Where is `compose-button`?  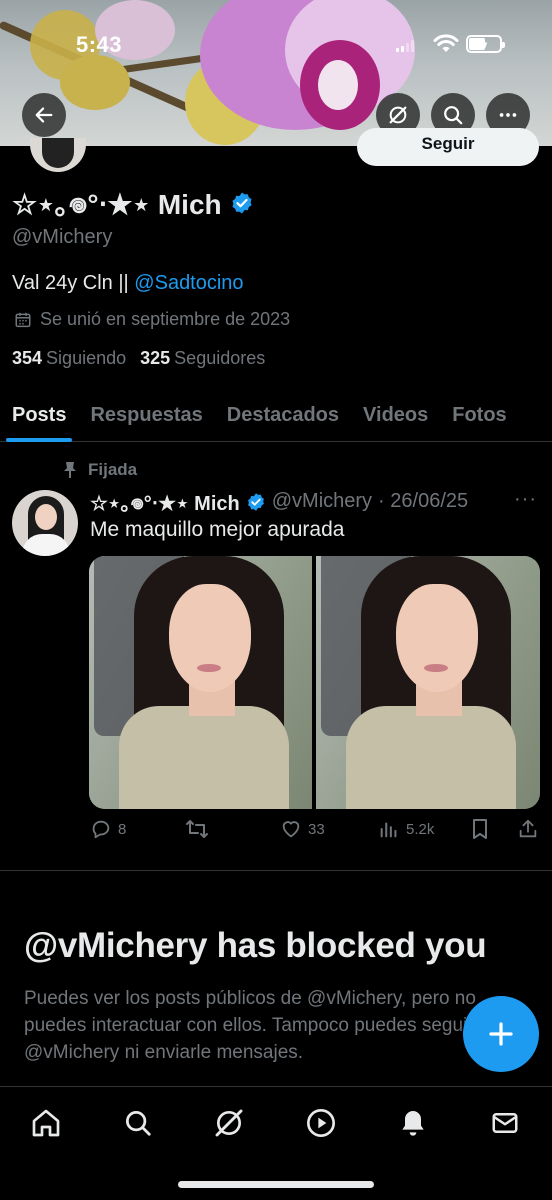
compose-button is located at coordinates (501, 1034).